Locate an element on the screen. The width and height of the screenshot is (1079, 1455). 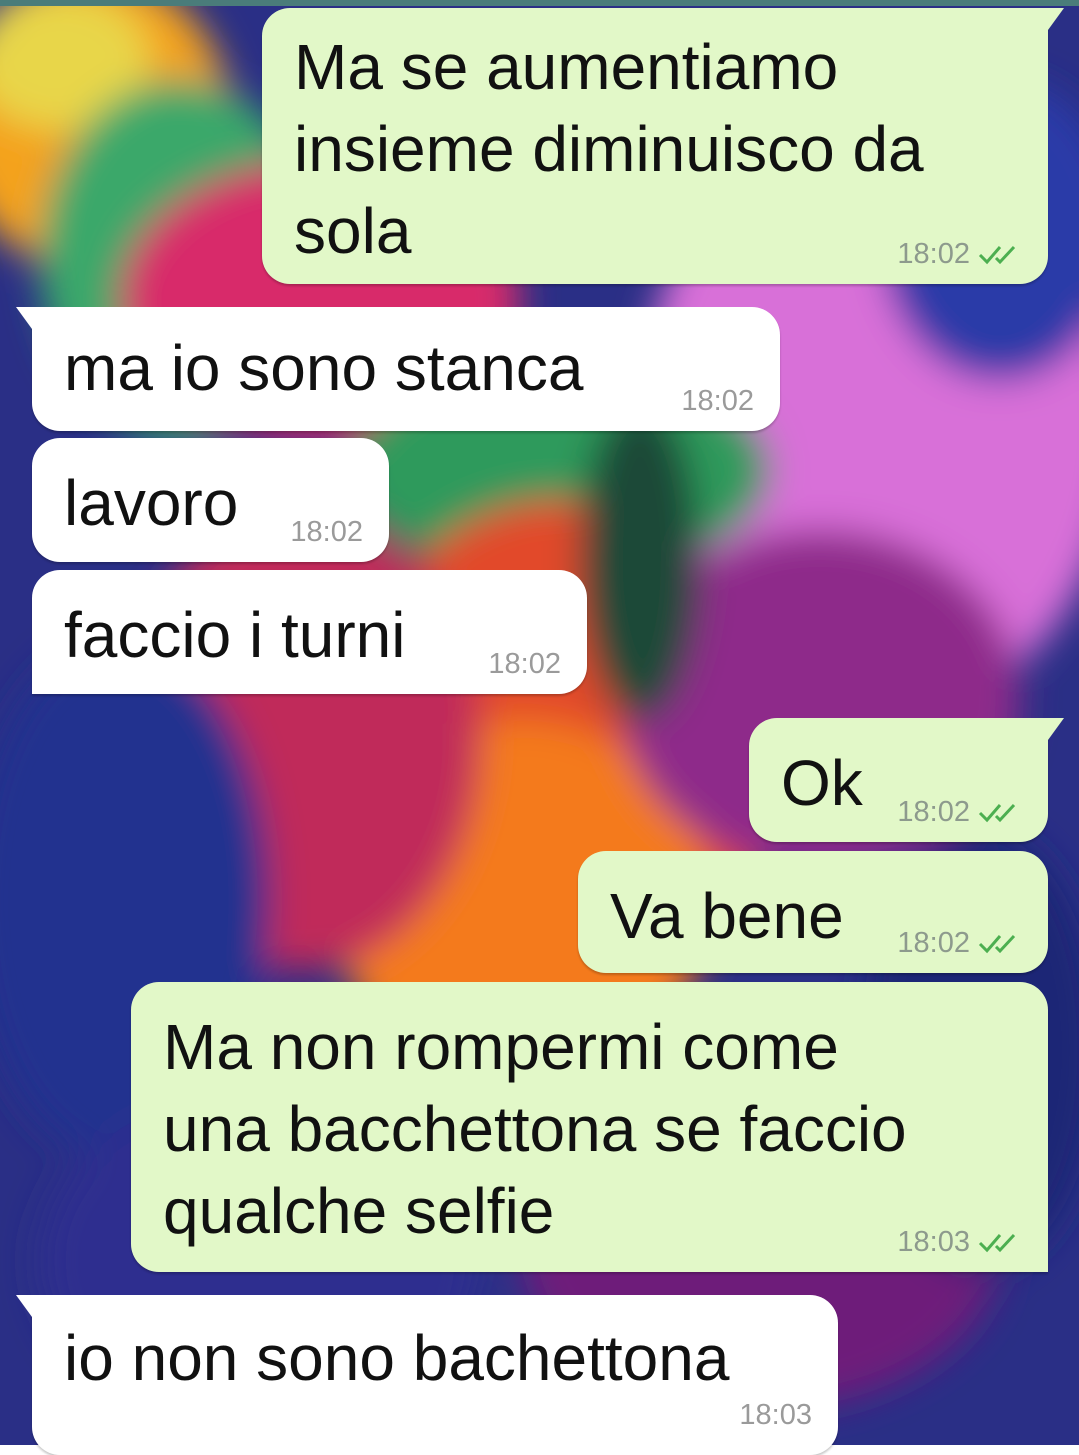
message-bubble-incoming: faccio i turni 18:02 is located at coordinates (309, 632).